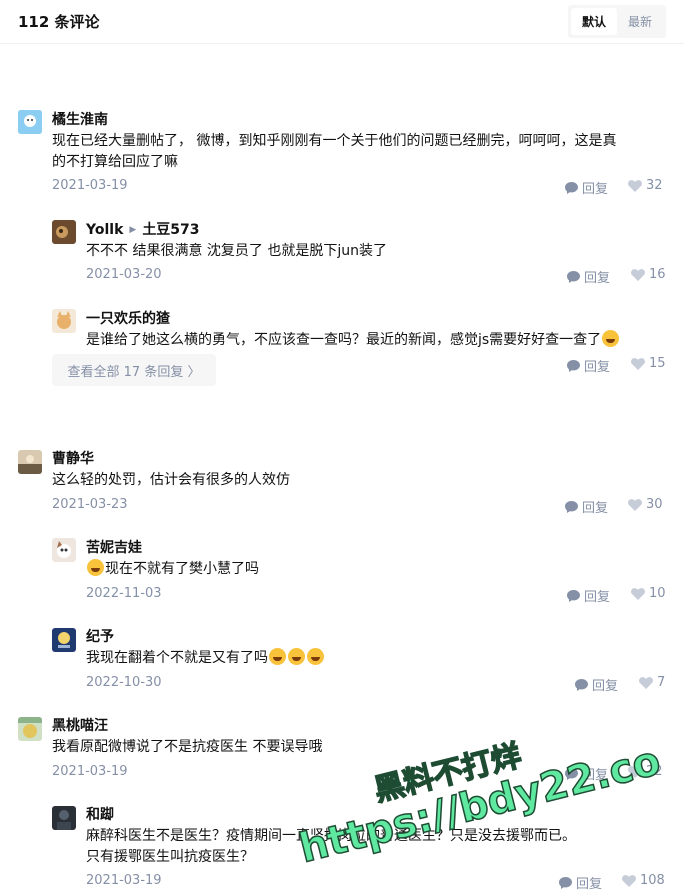 This screenshot has width=684, height=892. What do you see at coordinates (124, 682) in the screenshot?
I see `comment-date: 2022-10-30` at bounding box center [124, 682].